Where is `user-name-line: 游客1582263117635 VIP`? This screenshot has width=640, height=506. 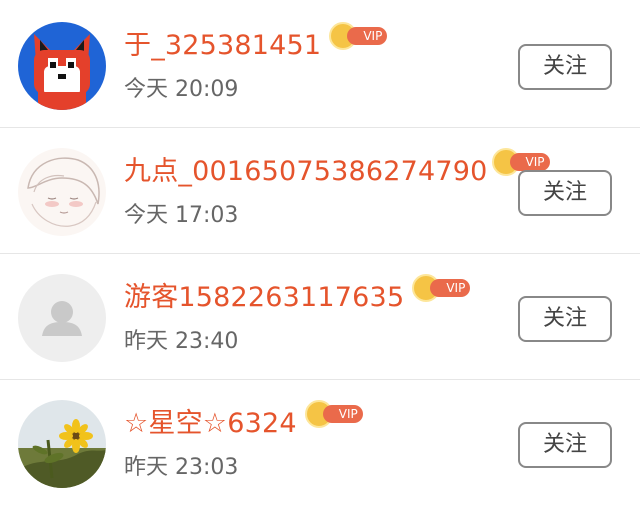 user-name-line: 游客1582263117635 VIP is located at coordinates (297, 296).